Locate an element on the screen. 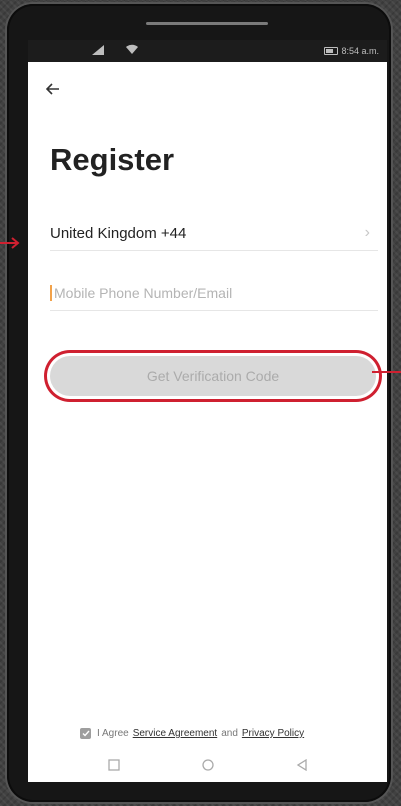 The image size is (401, 806). arrow-left-icon is located at coordinates (52, 89).